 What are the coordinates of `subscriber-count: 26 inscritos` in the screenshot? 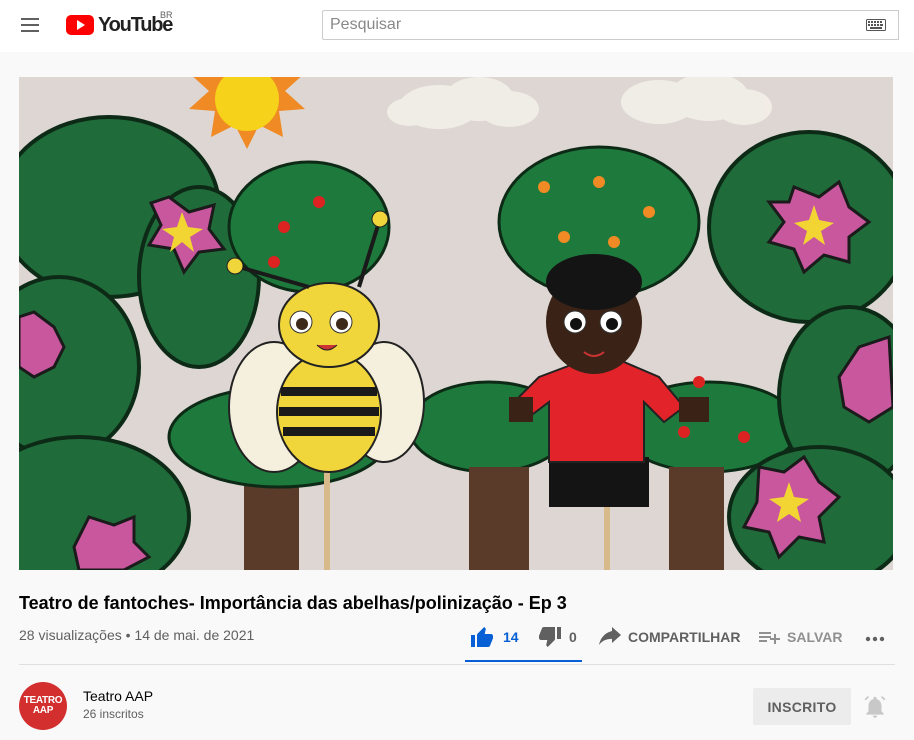 It's located at (113, 714).